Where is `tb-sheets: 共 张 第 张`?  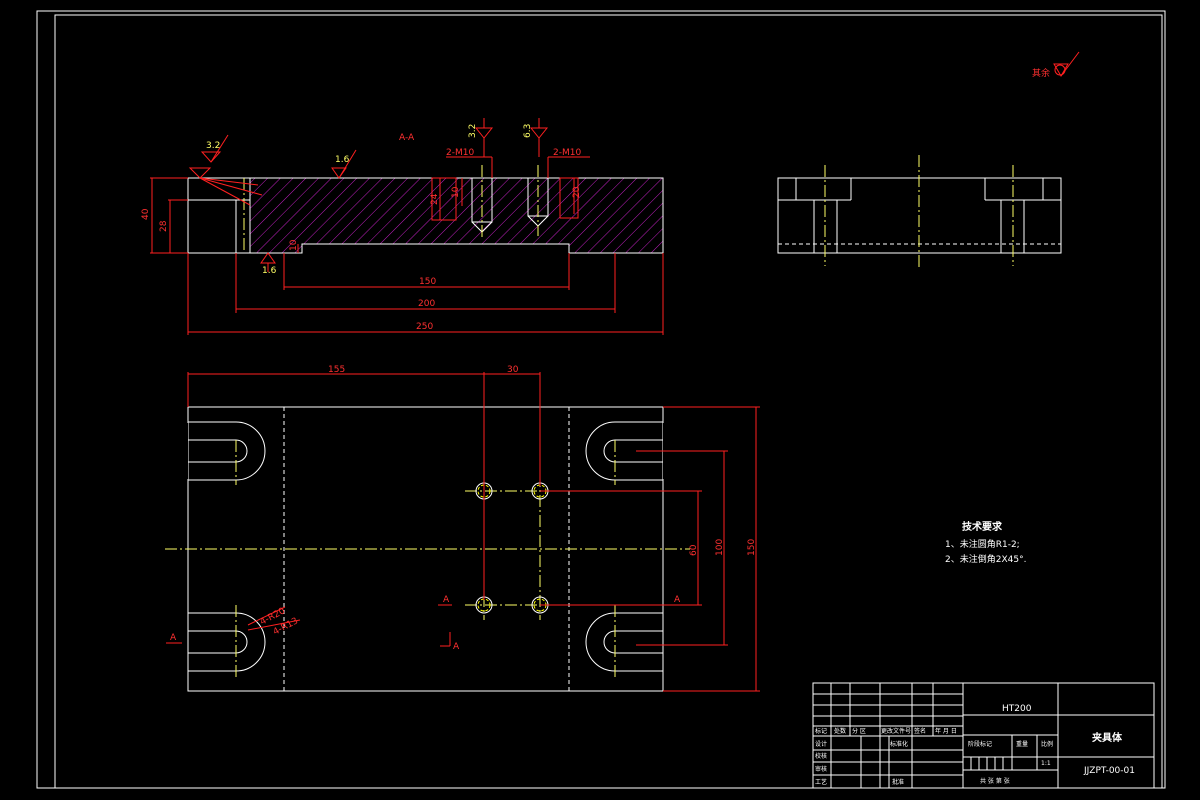 tb-sheets: 共 张 第 张 is located at coordinates (995, 781).